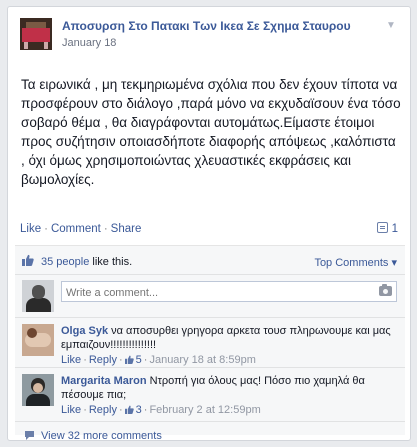 This screenshot has height=447, width=417. What do you see at coordinates (36, 34) in the screenshot?
I see `page-avatar` at bounding box center [36, 34].